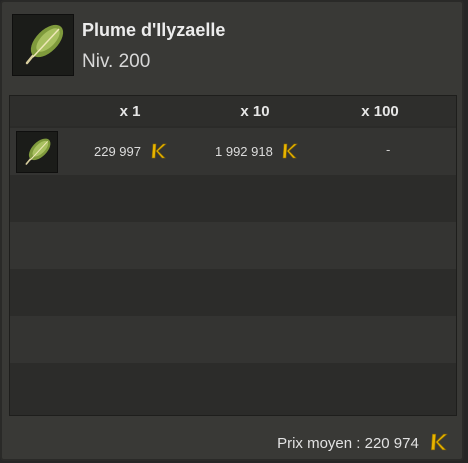 The image size is (468, 463). What do you see at coordinates (244, 151) in the screenshot?
I see `price-x10-value: 1 992 918` at bounding box center [244, 151].